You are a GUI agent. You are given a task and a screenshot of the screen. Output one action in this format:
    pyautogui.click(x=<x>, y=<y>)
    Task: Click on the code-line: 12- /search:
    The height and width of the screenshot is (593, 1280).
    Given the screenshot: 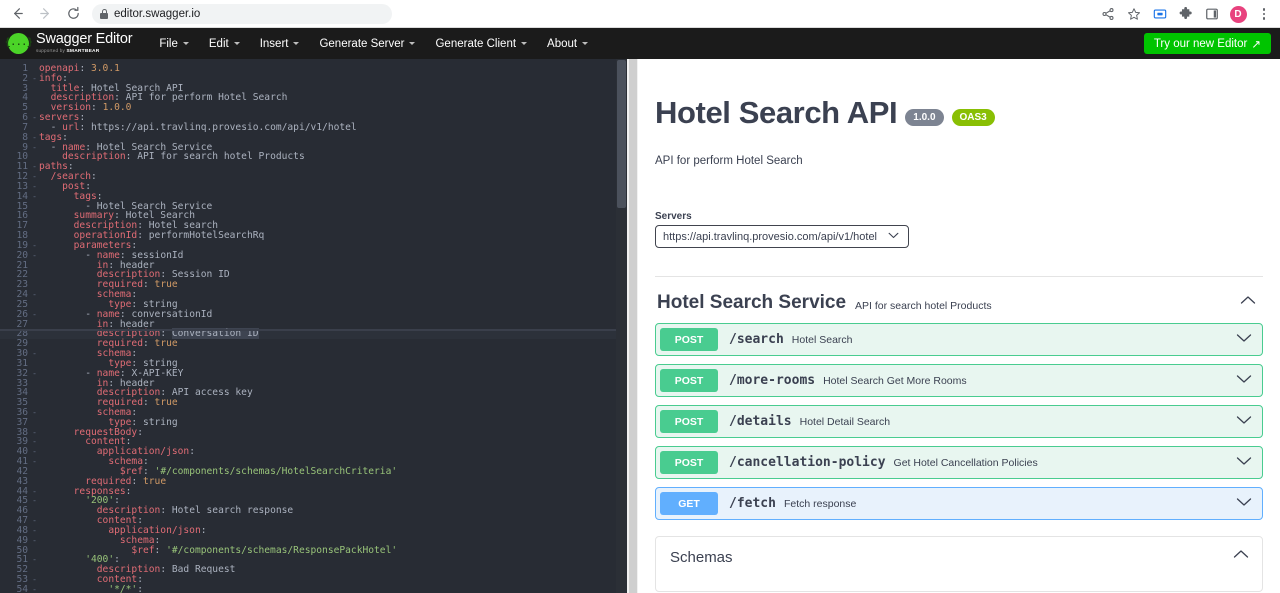 What is the action you would take?
    pyautogui.click(x=313, y=177)
    